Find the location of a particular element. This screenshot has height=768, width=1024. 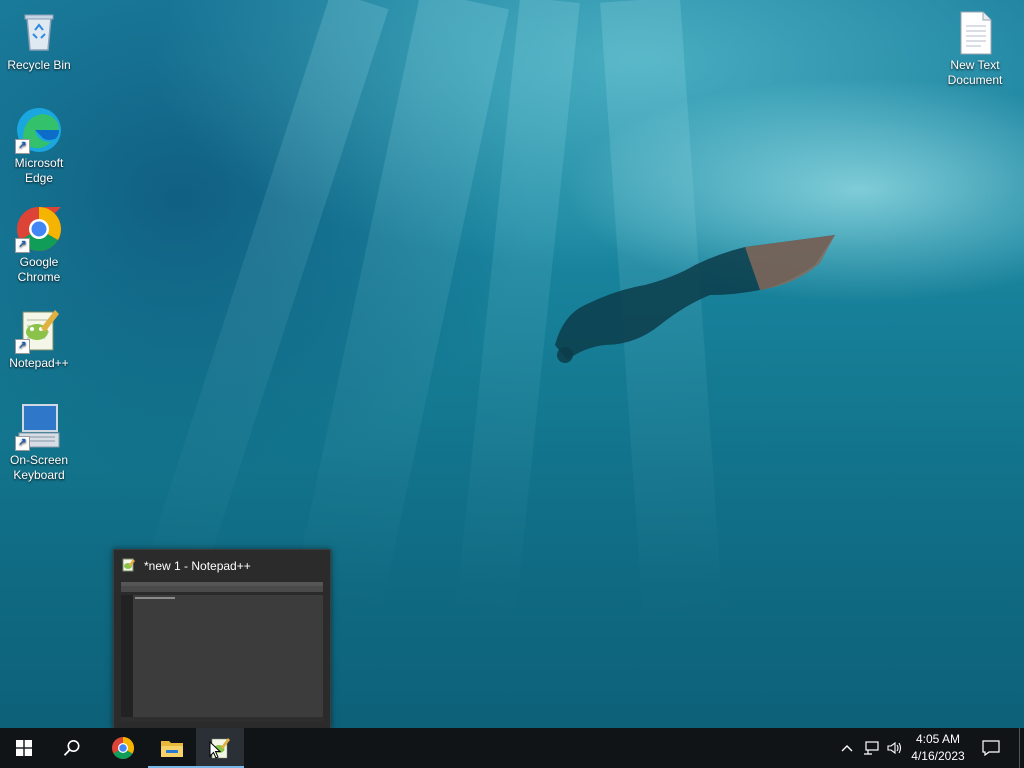

desktop-icon-label: Keyboard is located at coordinates (39, 475).